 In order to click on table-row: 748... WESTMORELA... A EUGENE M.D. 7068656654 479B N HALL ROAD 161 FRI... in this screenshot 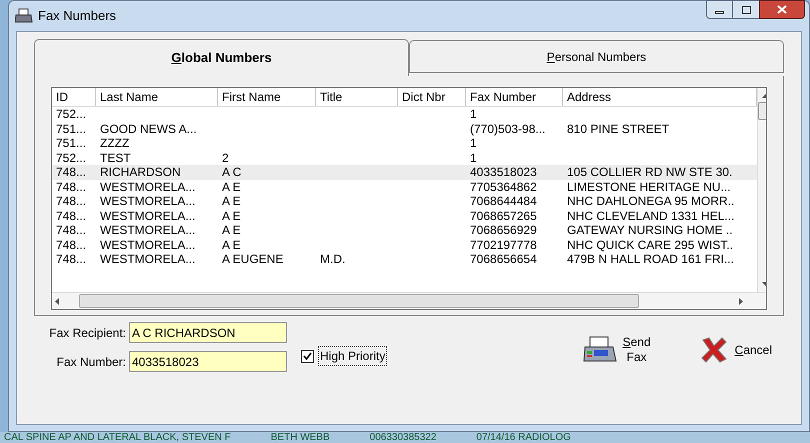, I will do `click(404, 259)`.